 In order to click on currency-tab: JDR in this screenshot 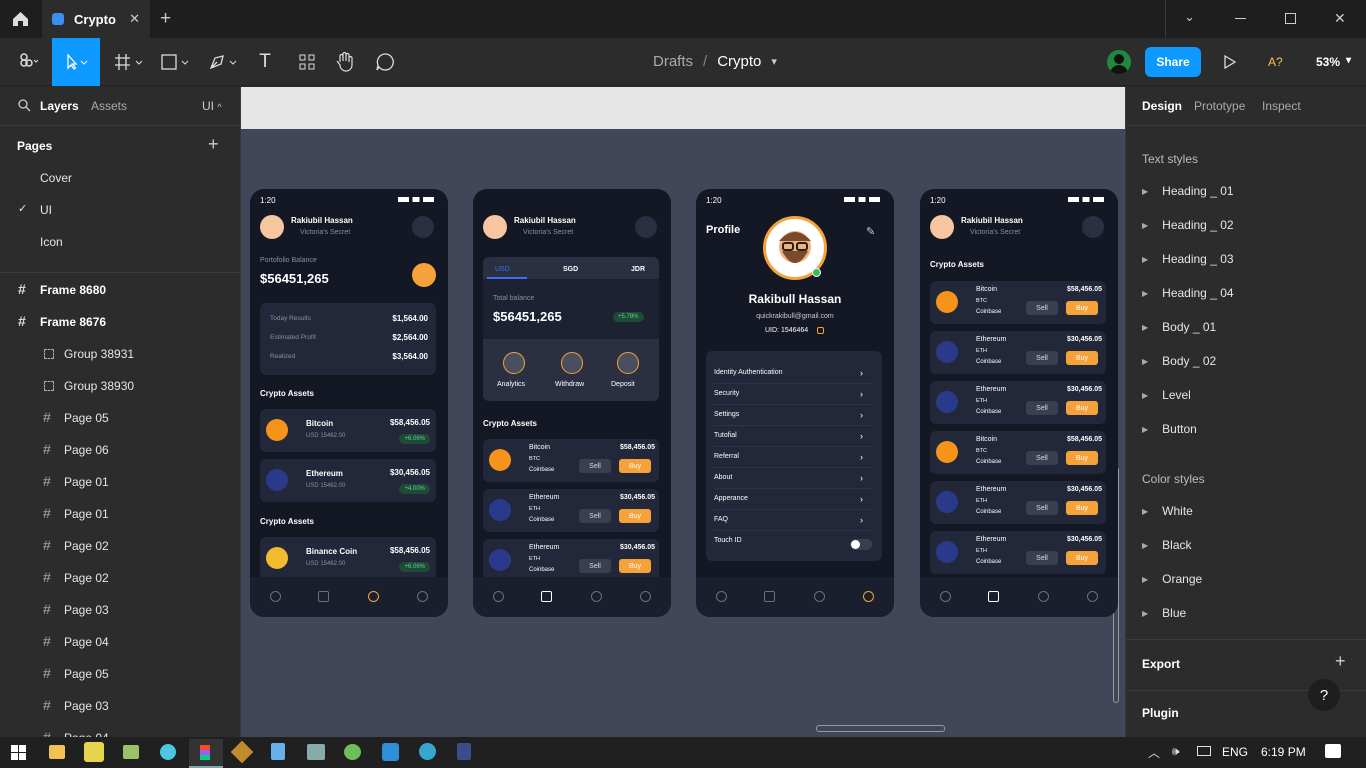, I will do `click(638, 269)`.